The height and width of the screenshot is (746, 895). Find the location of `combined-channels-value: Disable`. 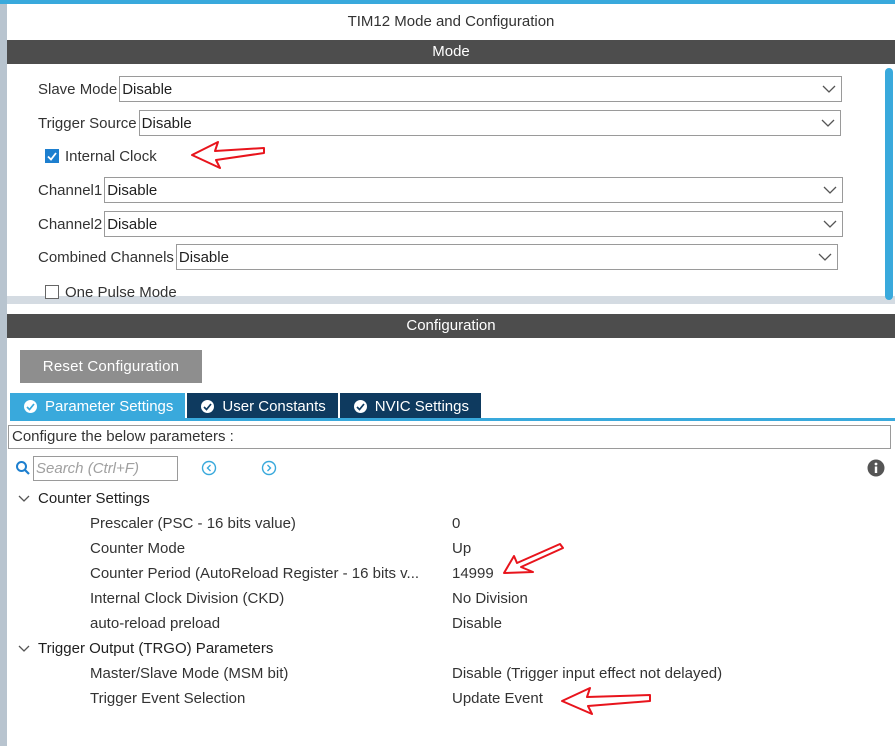

combined-channels-value: Disable is located at coordinates (203, 257).